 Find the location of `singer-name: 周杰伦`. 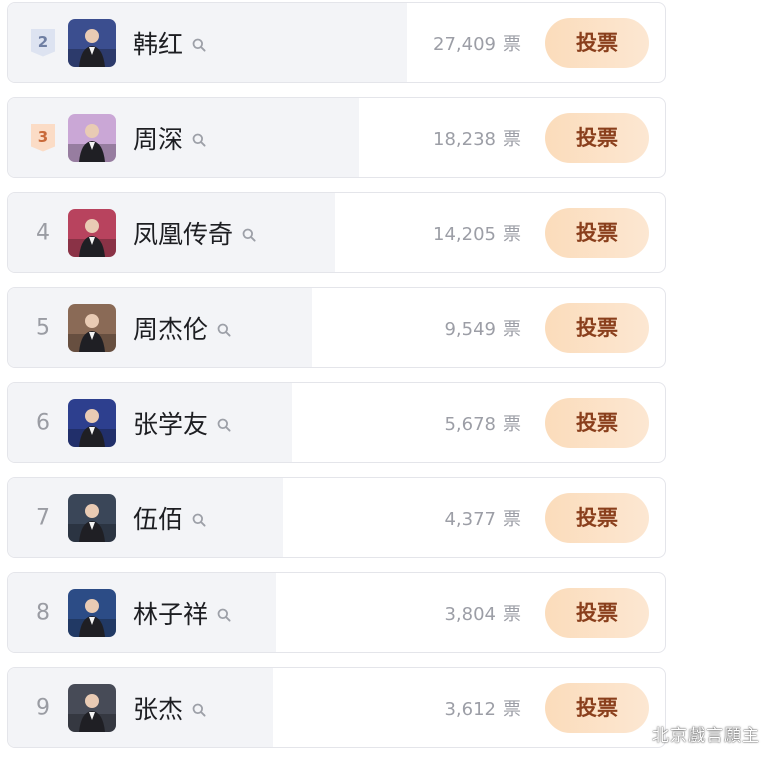

singer-name: 周杰伦 is located at coordinates (171, 329).